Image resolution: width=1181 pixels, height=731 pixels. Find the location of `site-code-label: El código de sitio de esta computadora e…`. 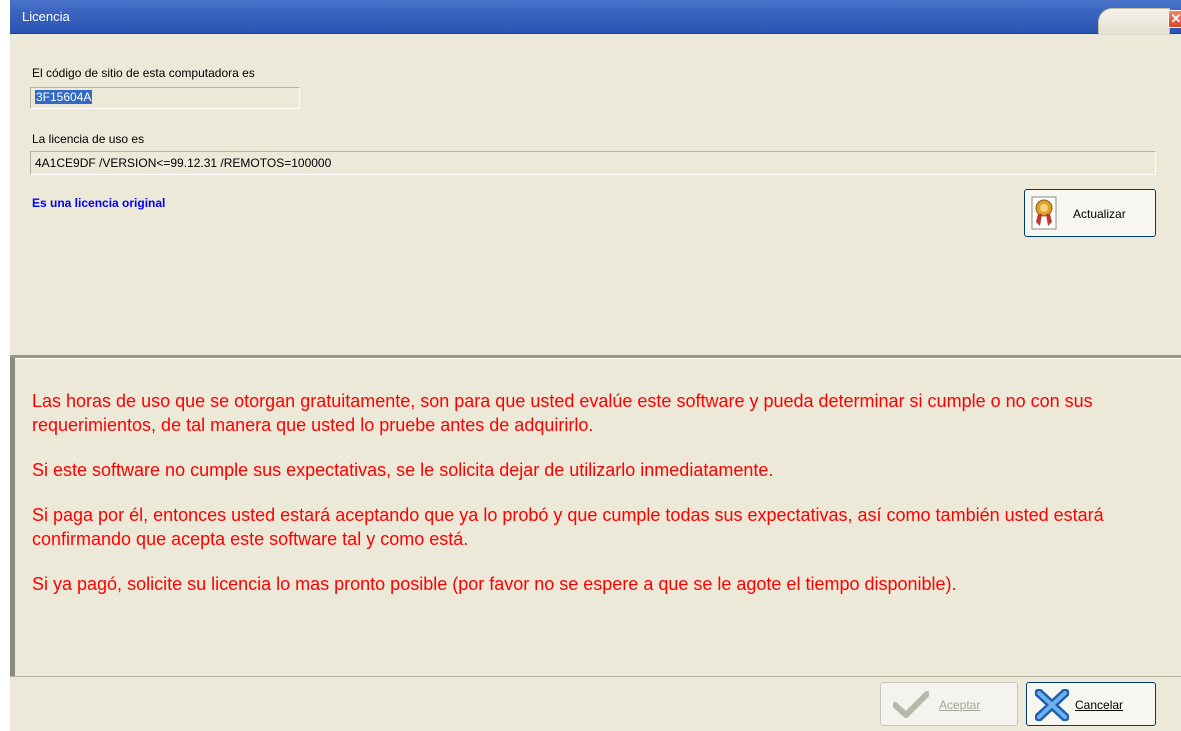

site-code-label: El código de sitio de esta computadora e… is located at coordinates (143, 73).